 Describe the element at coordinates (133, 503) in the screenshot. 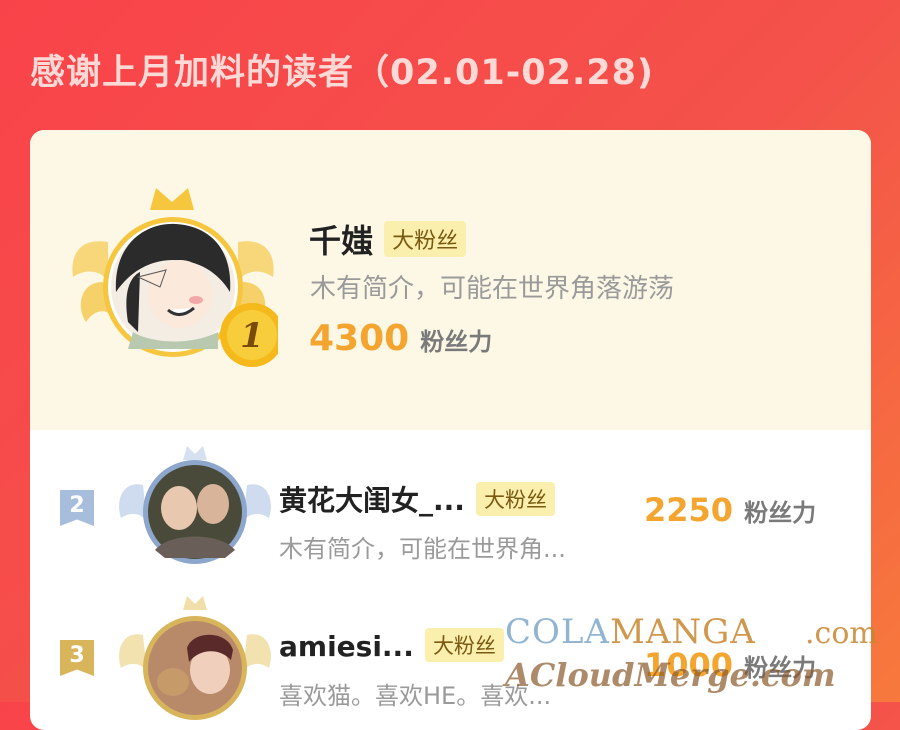

I see `silver-wing-icon` at that location.